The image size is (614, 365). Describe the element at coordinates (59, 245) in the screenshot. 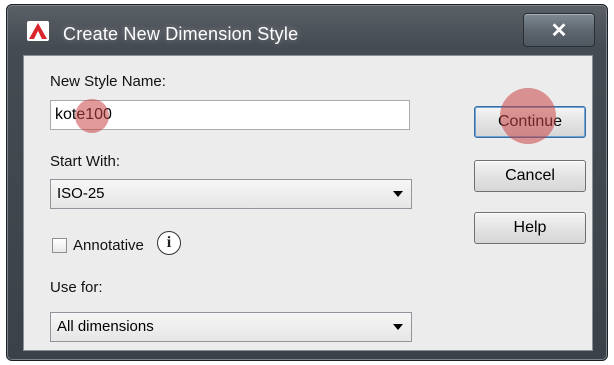

I see `annotative-checkbox` at that location.